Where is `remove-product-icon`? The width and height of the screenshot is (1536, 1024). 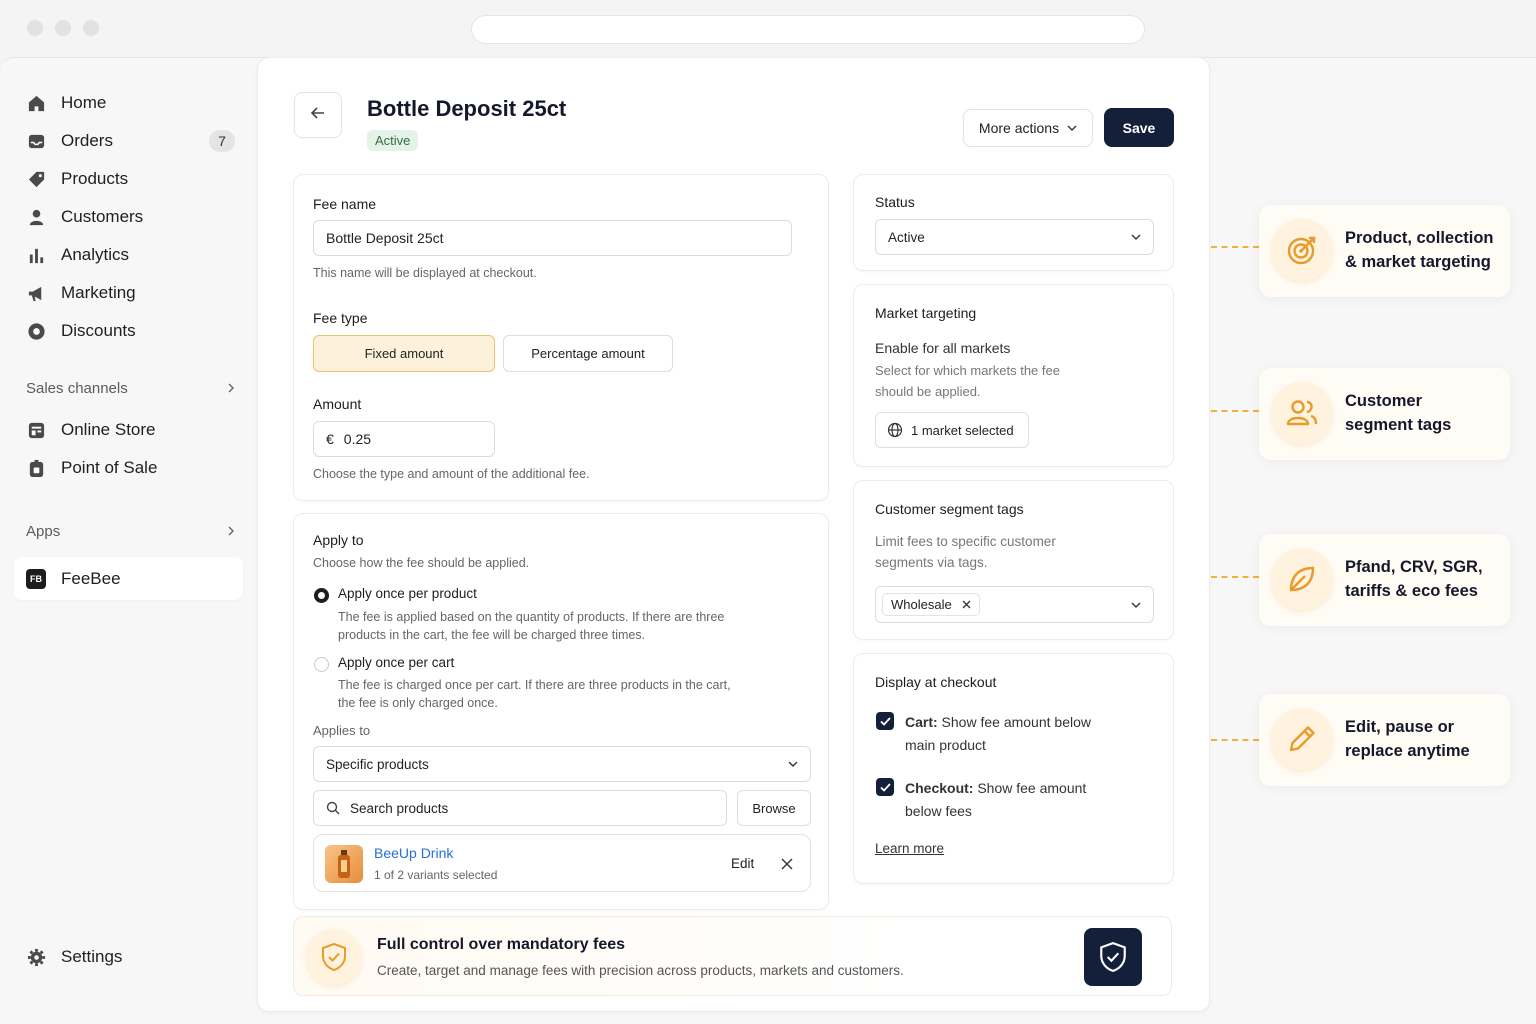 remove-product-icon is located at coordinates (787, 866).